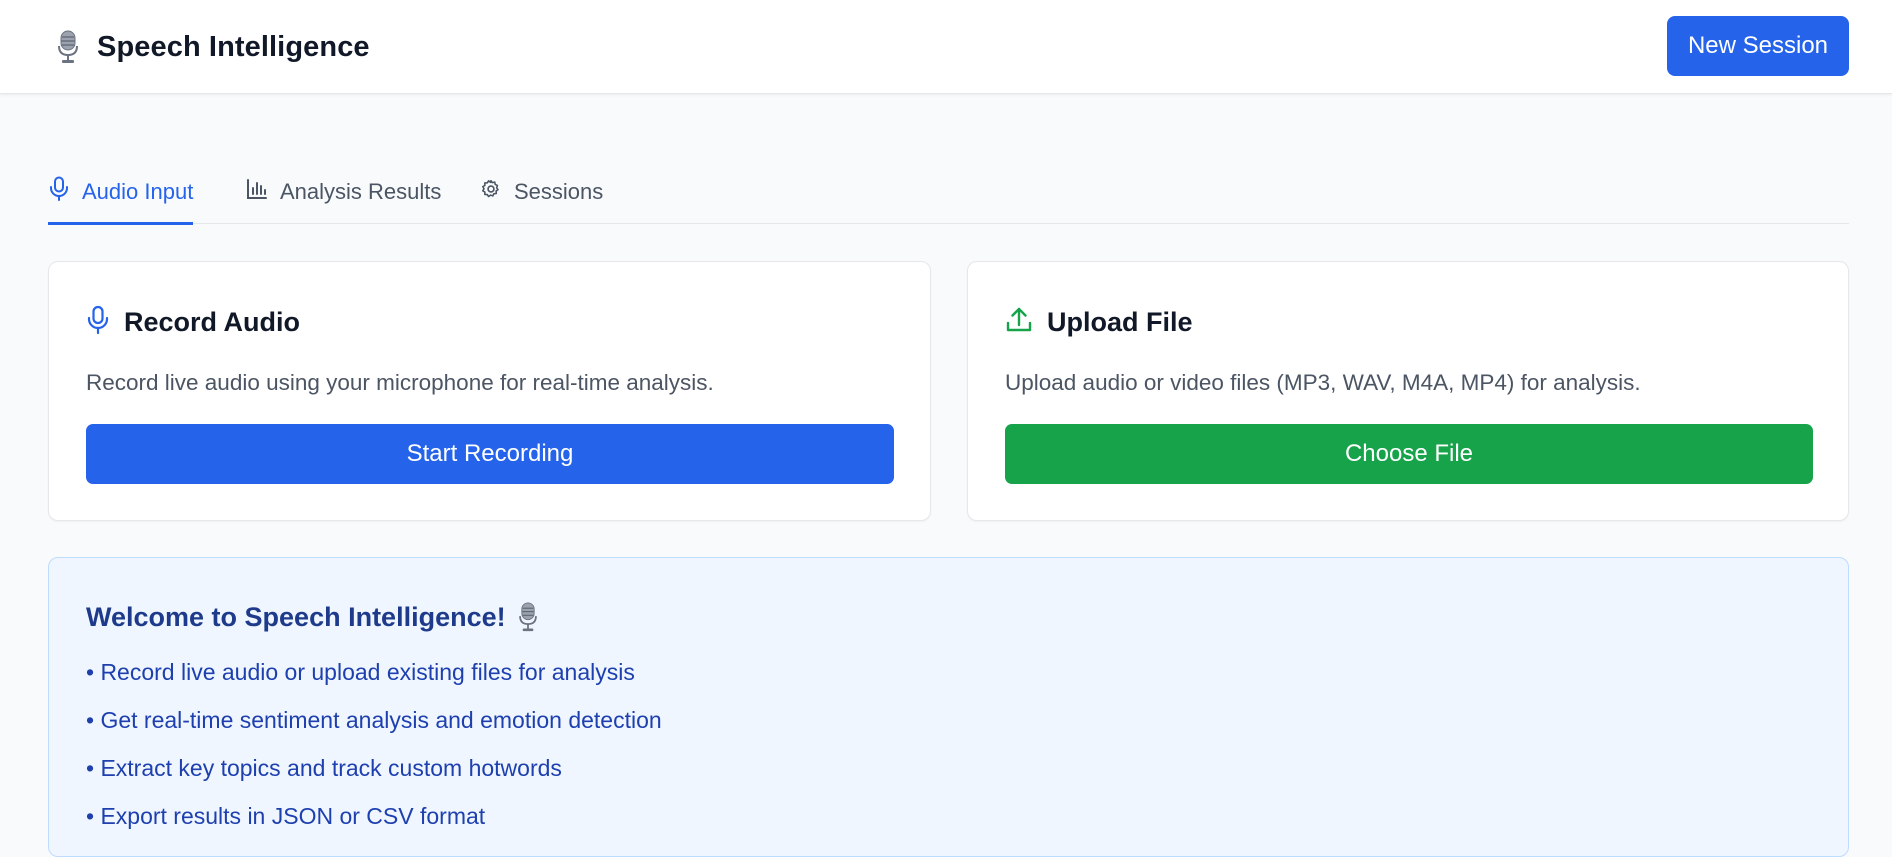 This screenshot has height=857, width=1892. I want to click on tab-analysis-results: Analysis Results, so click(343, 192).